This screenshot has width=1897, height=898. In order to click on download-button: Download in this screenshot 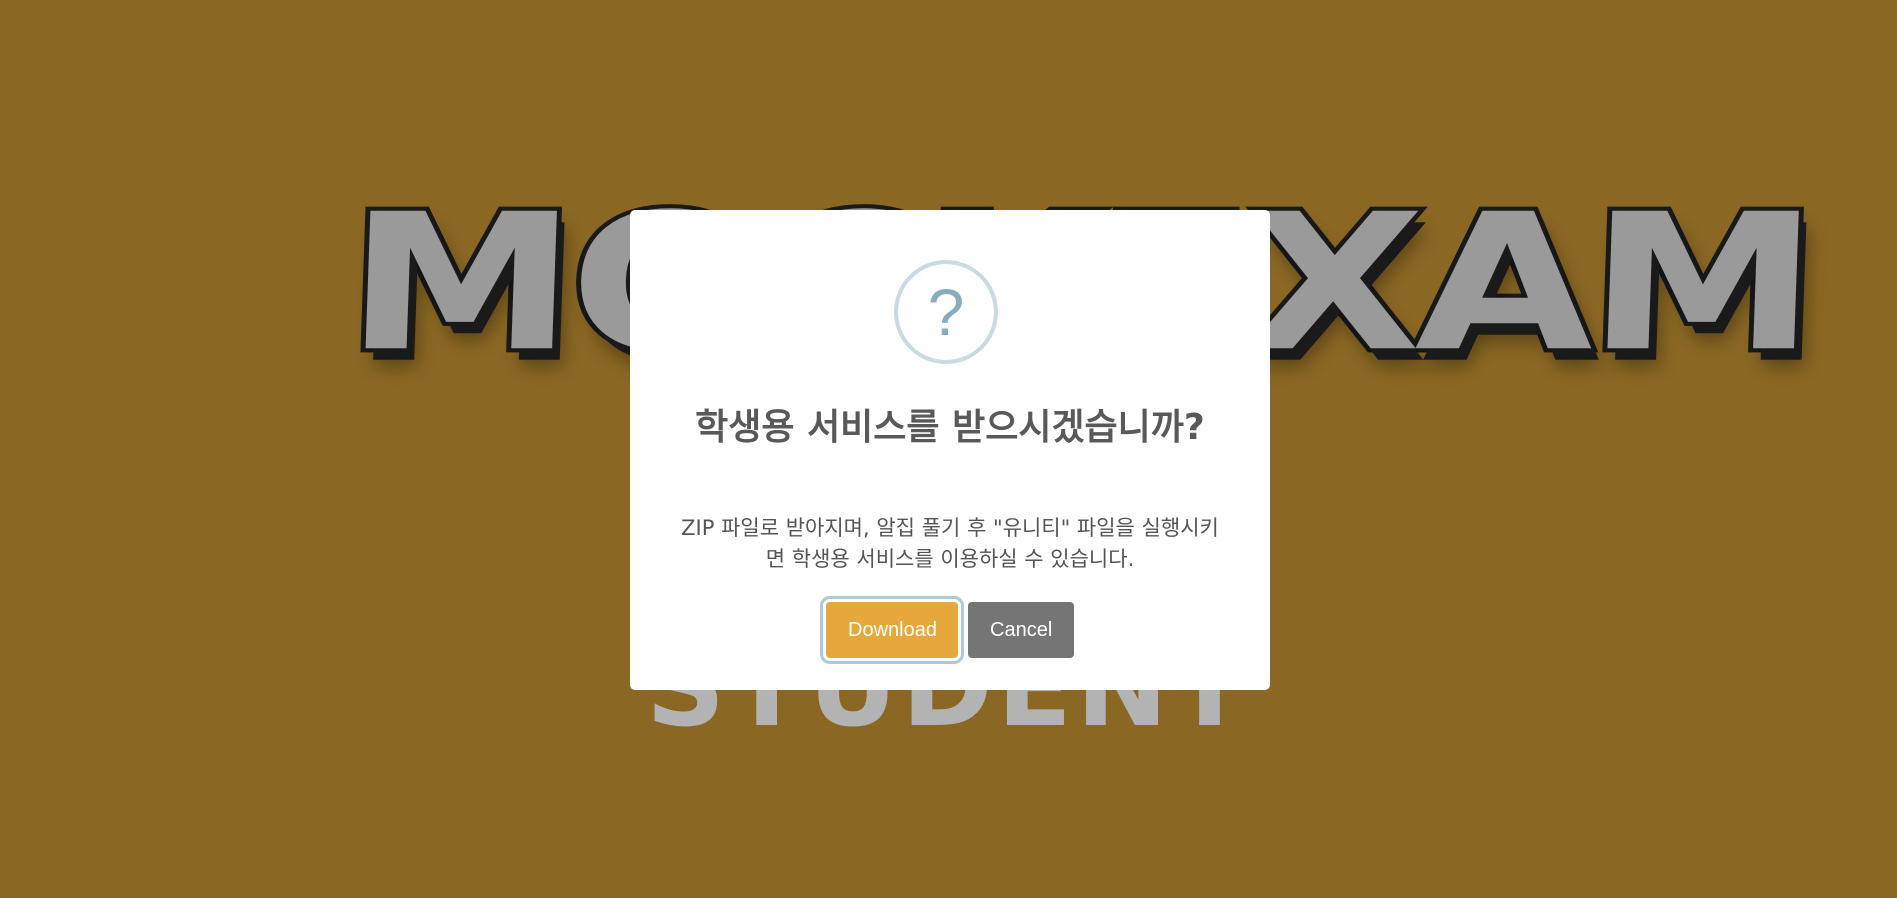, I will do `click(892, 630)`.